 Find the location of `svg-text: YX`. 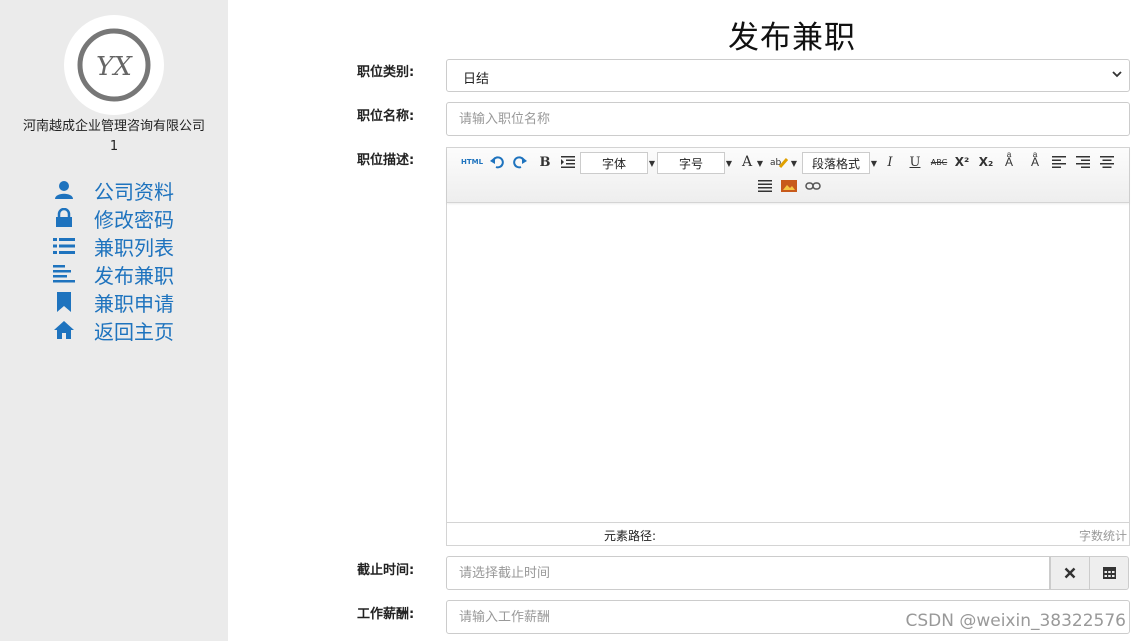

svg-text: YX is located at coordinates (114, 67).